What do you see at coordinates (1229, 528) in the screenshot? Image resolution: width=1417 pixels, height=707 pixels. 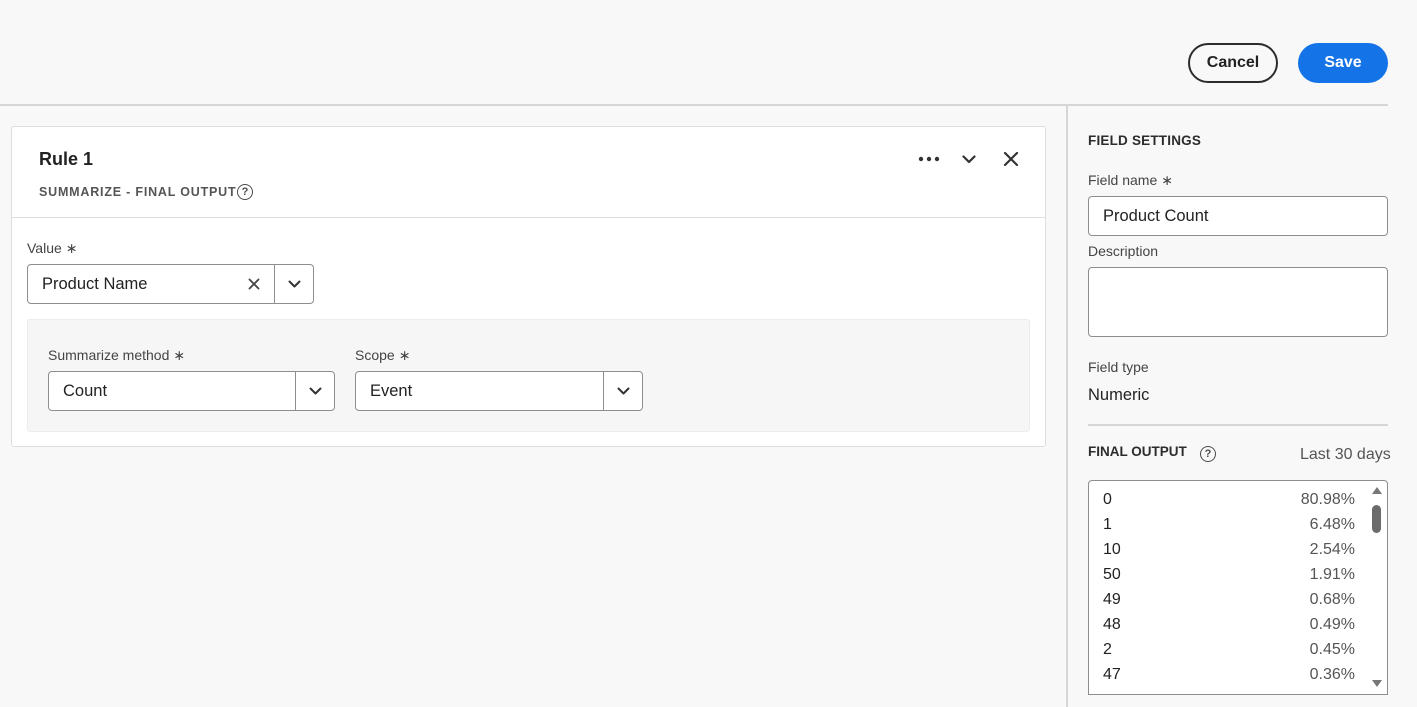 I see `list-item: 1 6.48%` at bounding box center [1229, 528].